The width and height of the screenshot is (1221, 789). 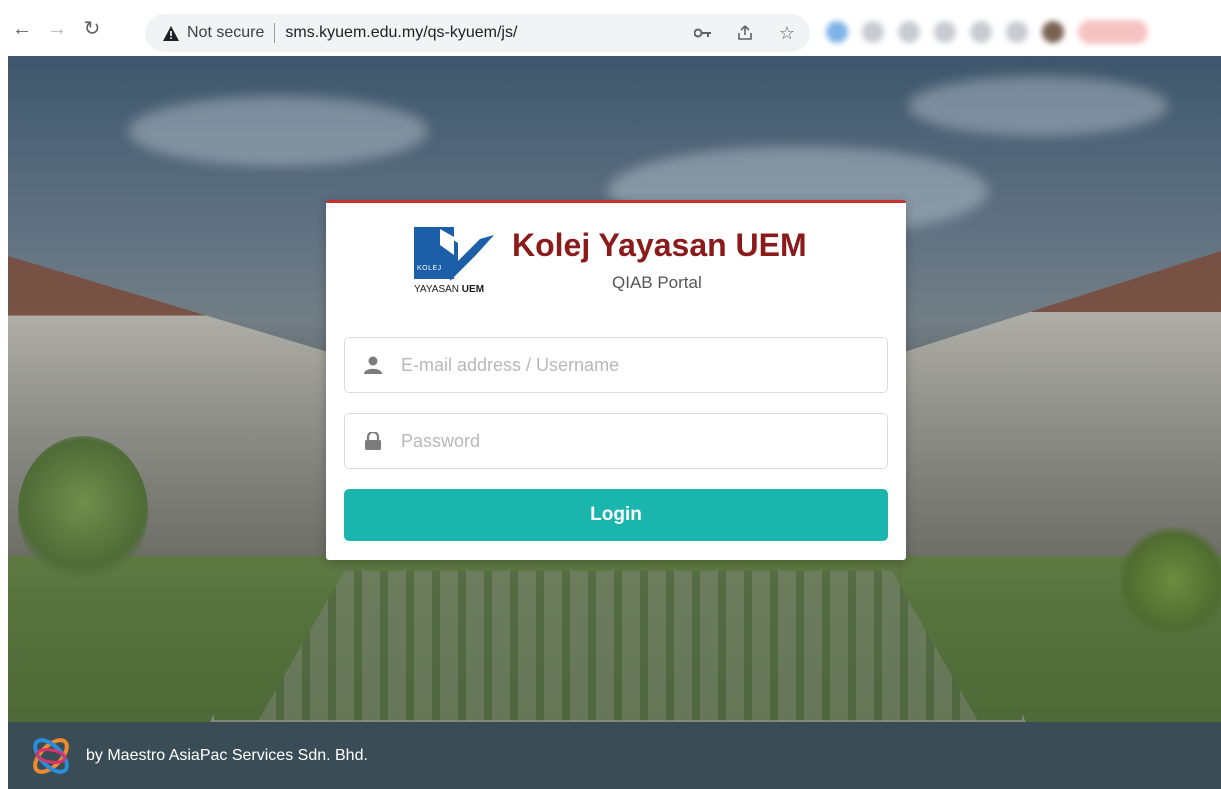 I want to click on logo-small-text: KOLEJ, so click(x=429, y=268).